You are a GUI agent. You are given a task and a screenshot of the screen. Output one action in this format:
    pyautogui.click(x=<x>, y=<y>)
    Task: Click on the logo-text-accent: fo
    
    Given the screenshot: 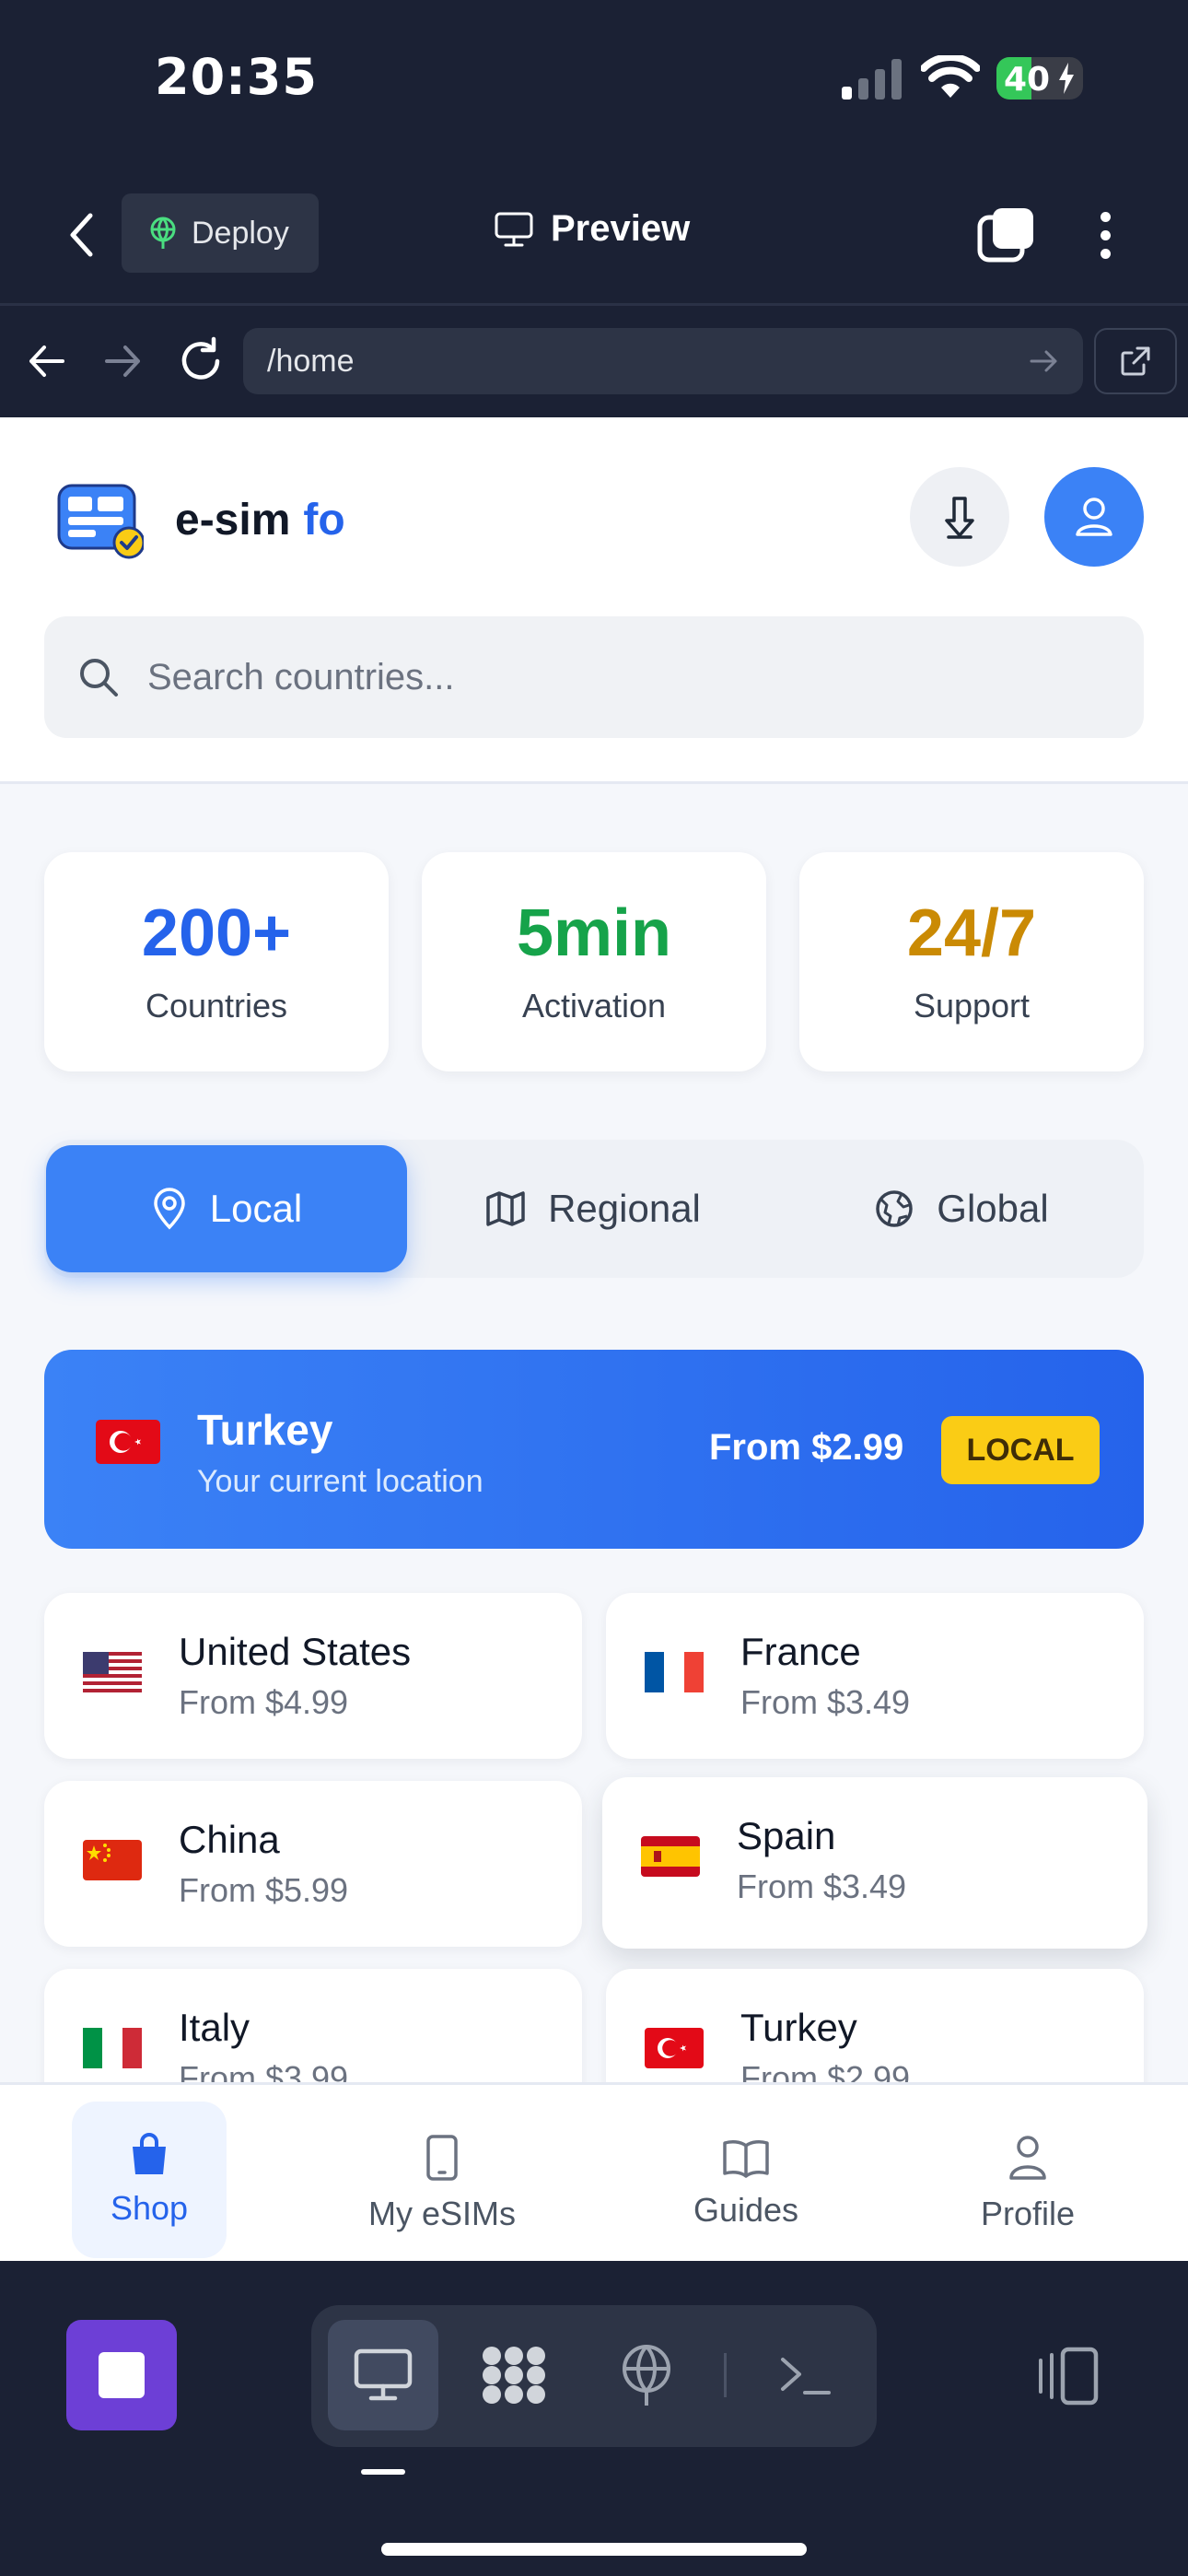 What is the action you would take?
    pyautogui.click(x=324, y=520)
    